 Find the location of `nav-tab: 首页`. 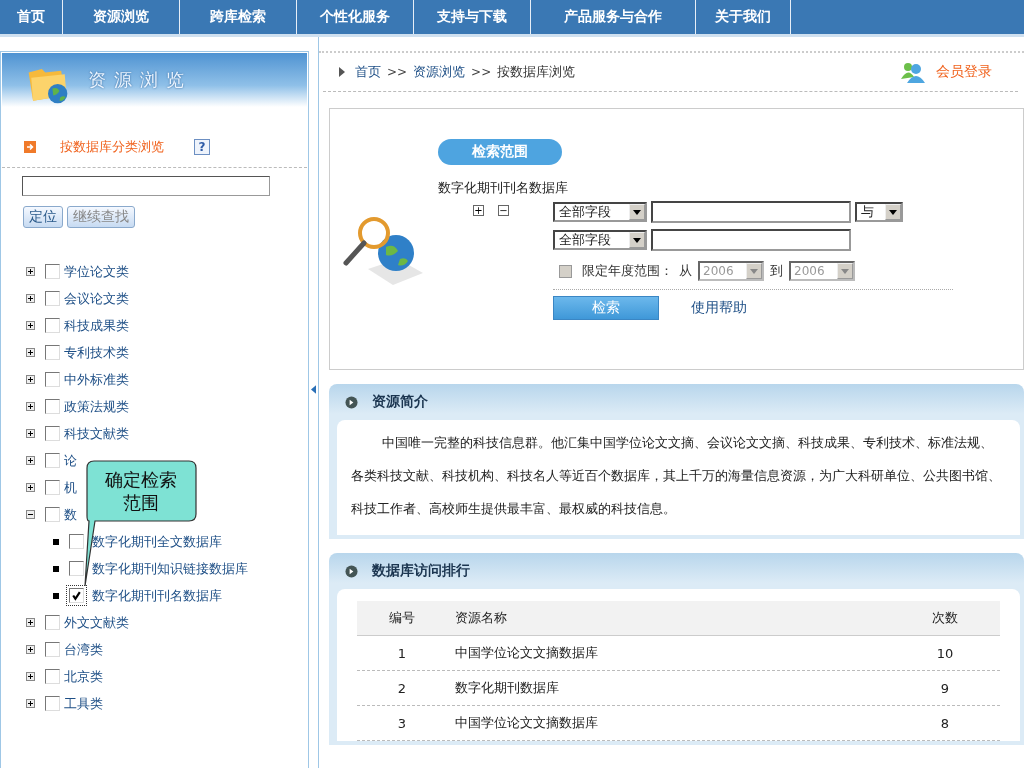

nav-tab: 首页 is located at coordinates (31, 17).